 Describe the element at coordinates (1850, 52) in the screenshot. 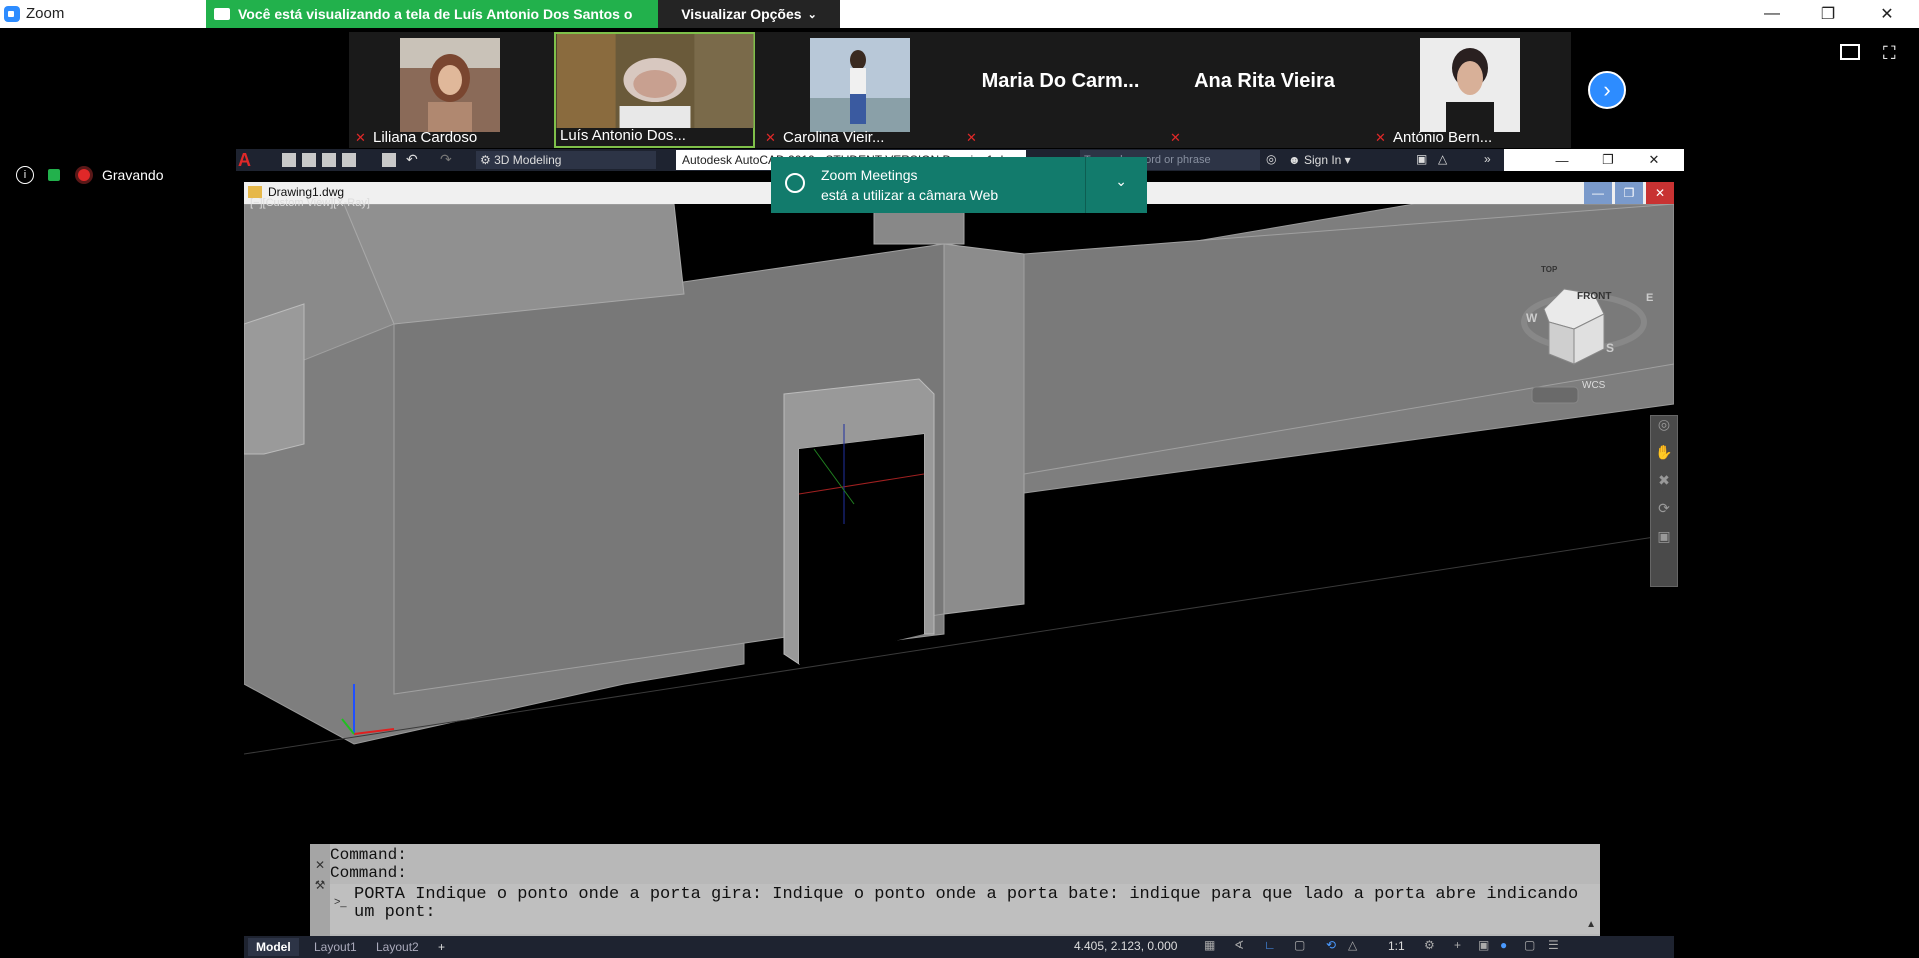

I see `layout-view-icon` at that location.